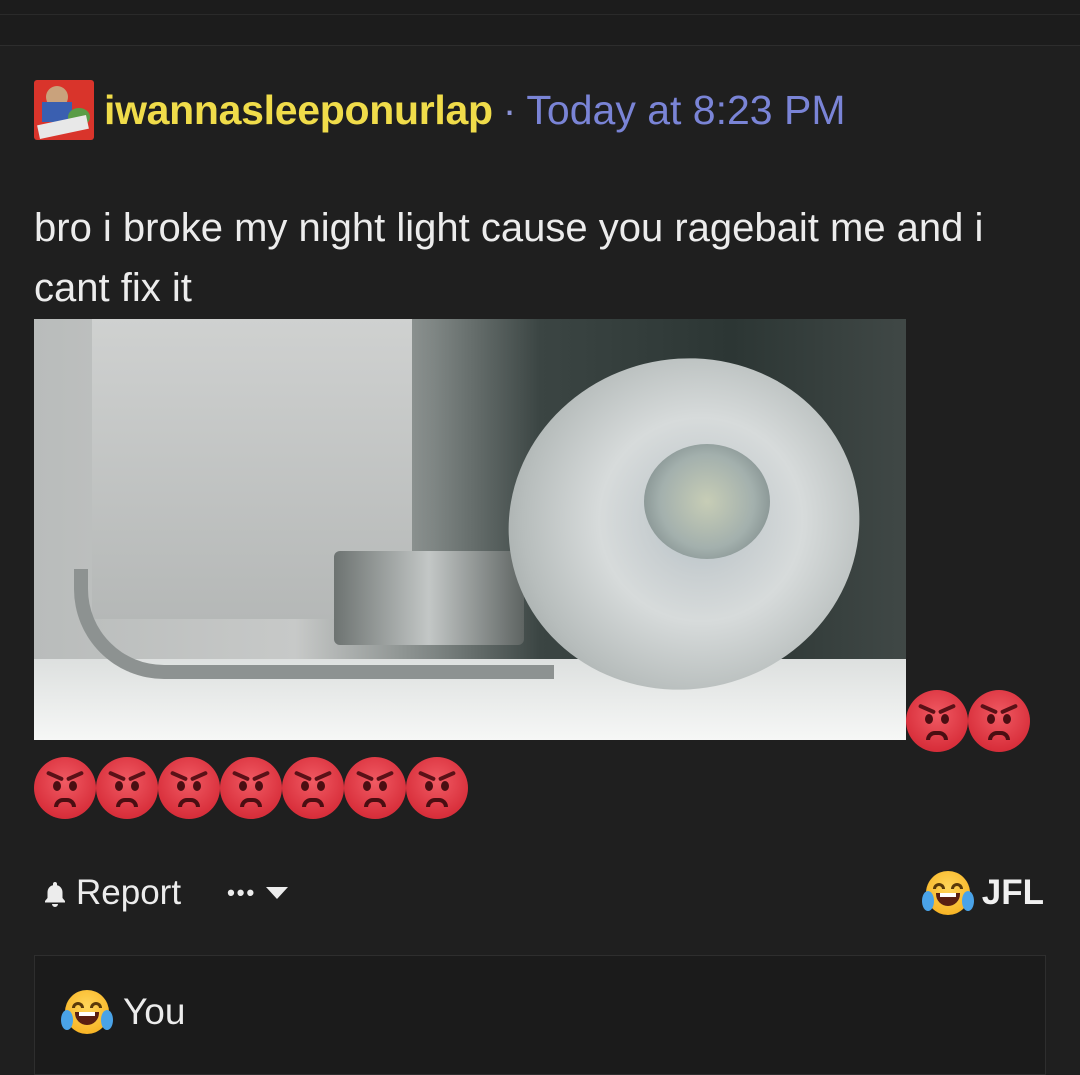 Image resolution: width=1080 pixels, height=1075 pixels. I want to click on more-options-button: •••, so click(258, 893).